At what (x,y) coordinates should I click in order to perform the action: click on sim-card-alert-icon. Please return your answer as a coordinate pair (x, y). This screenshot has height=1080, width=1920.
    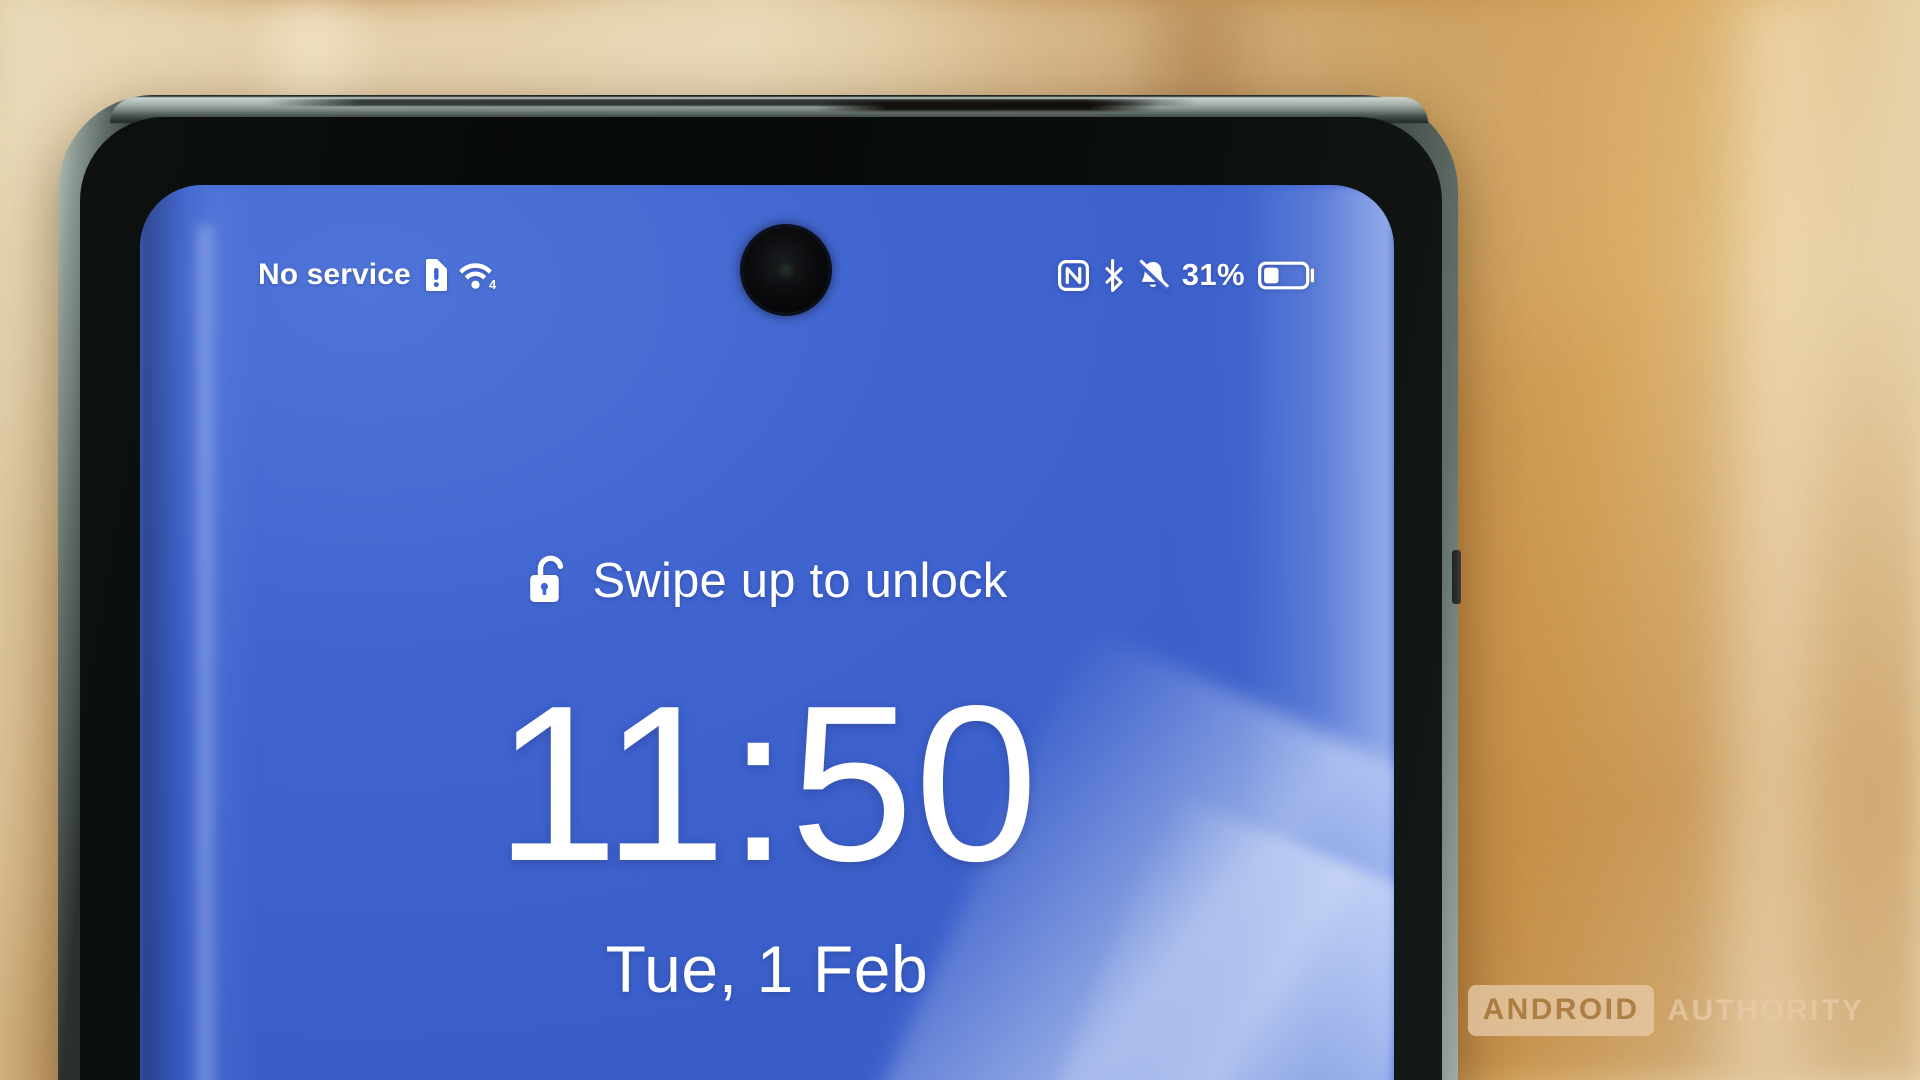
    Looking at the image, I should click on (435, 275).